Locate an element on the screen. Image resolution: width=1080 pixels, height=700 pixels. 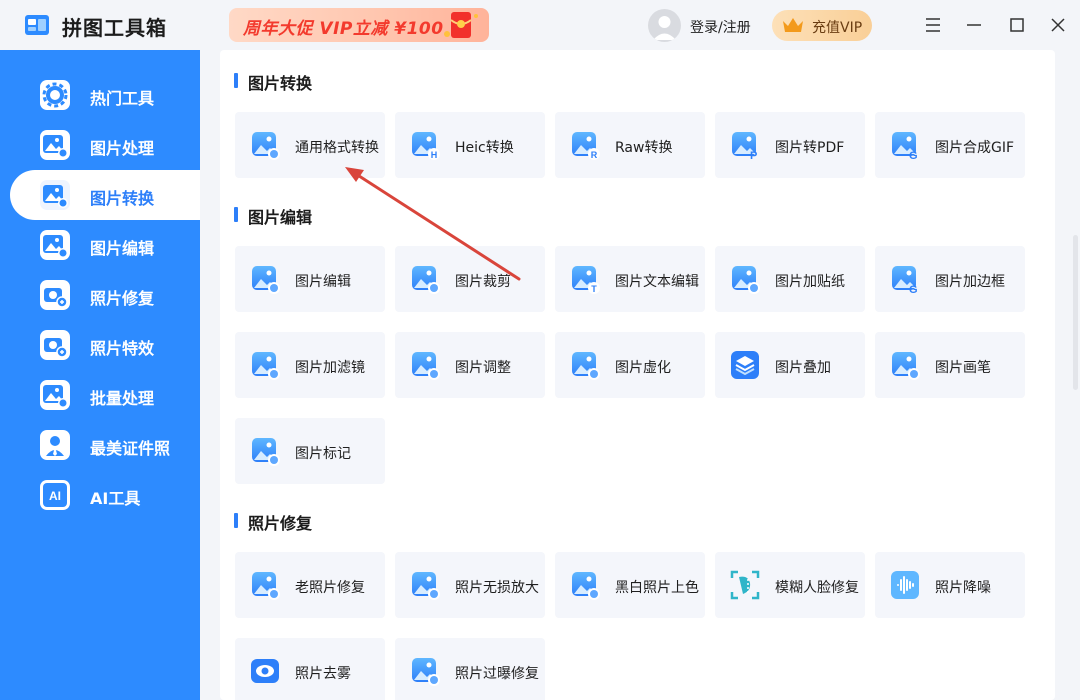
tool-card-label: 图片加滤镜 is located at coordinates (330, 368).